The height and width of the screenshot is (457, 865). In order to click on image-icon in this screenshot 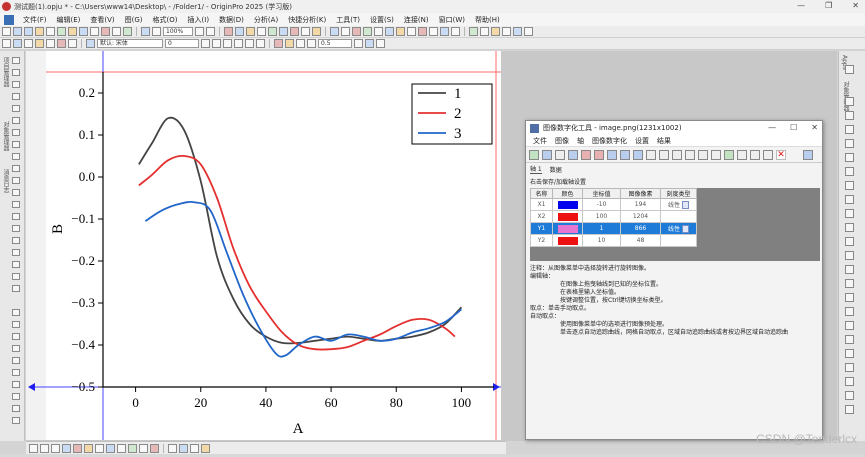, I will do `click(16, 372)`.